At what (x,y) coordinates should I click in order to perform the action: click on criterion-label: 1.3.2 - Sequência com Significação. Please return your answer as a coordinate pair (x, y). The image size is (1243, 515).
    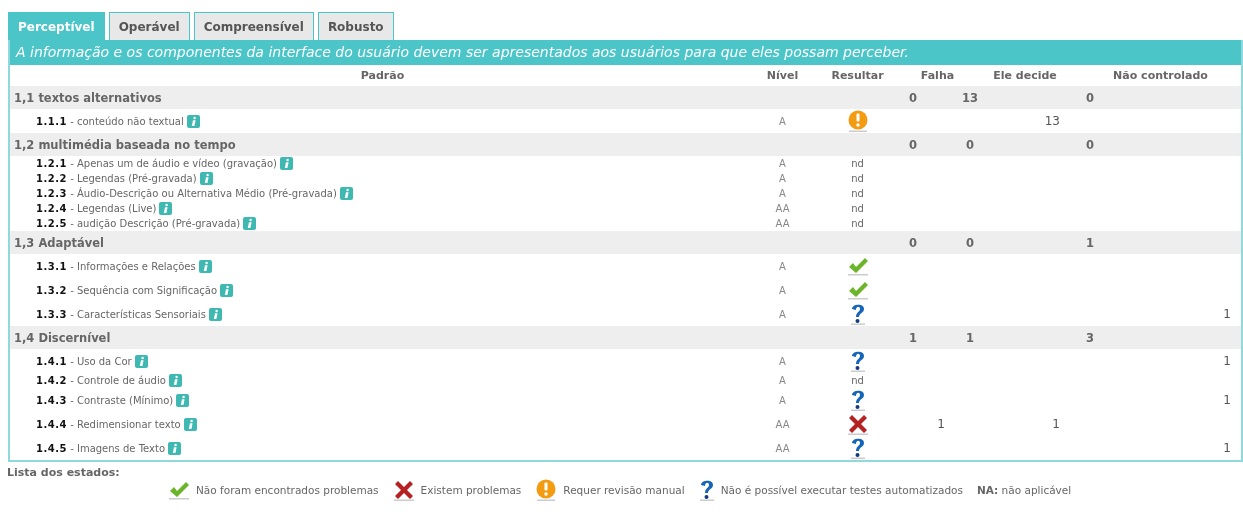
    Looking at the image, I should click on (126, 290).